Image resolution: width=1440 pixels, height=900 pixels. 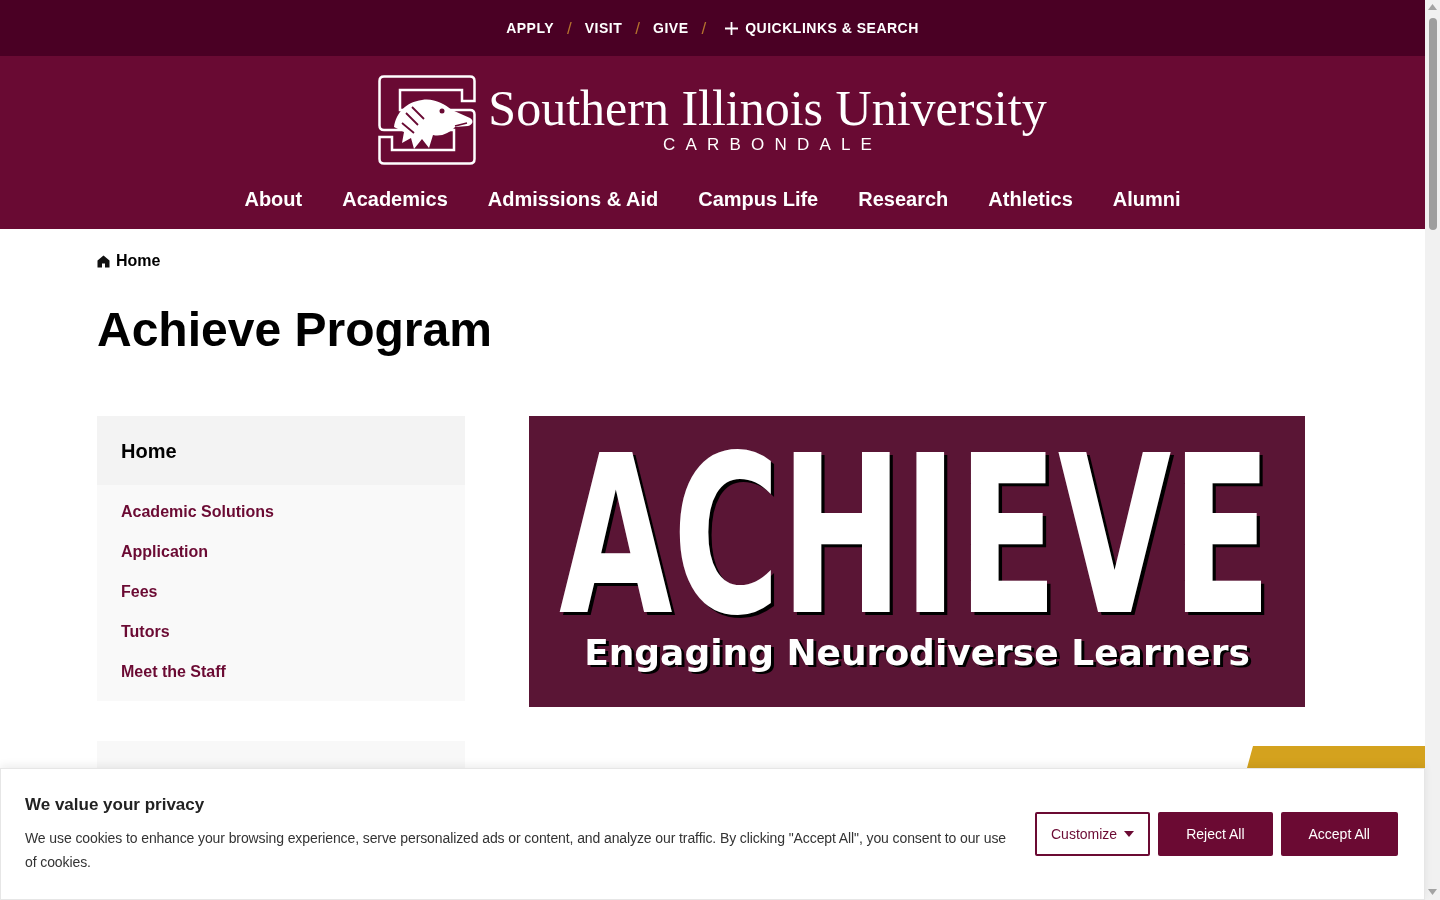 I want to click on caret-down-icon, so click(x=1129, y=834).